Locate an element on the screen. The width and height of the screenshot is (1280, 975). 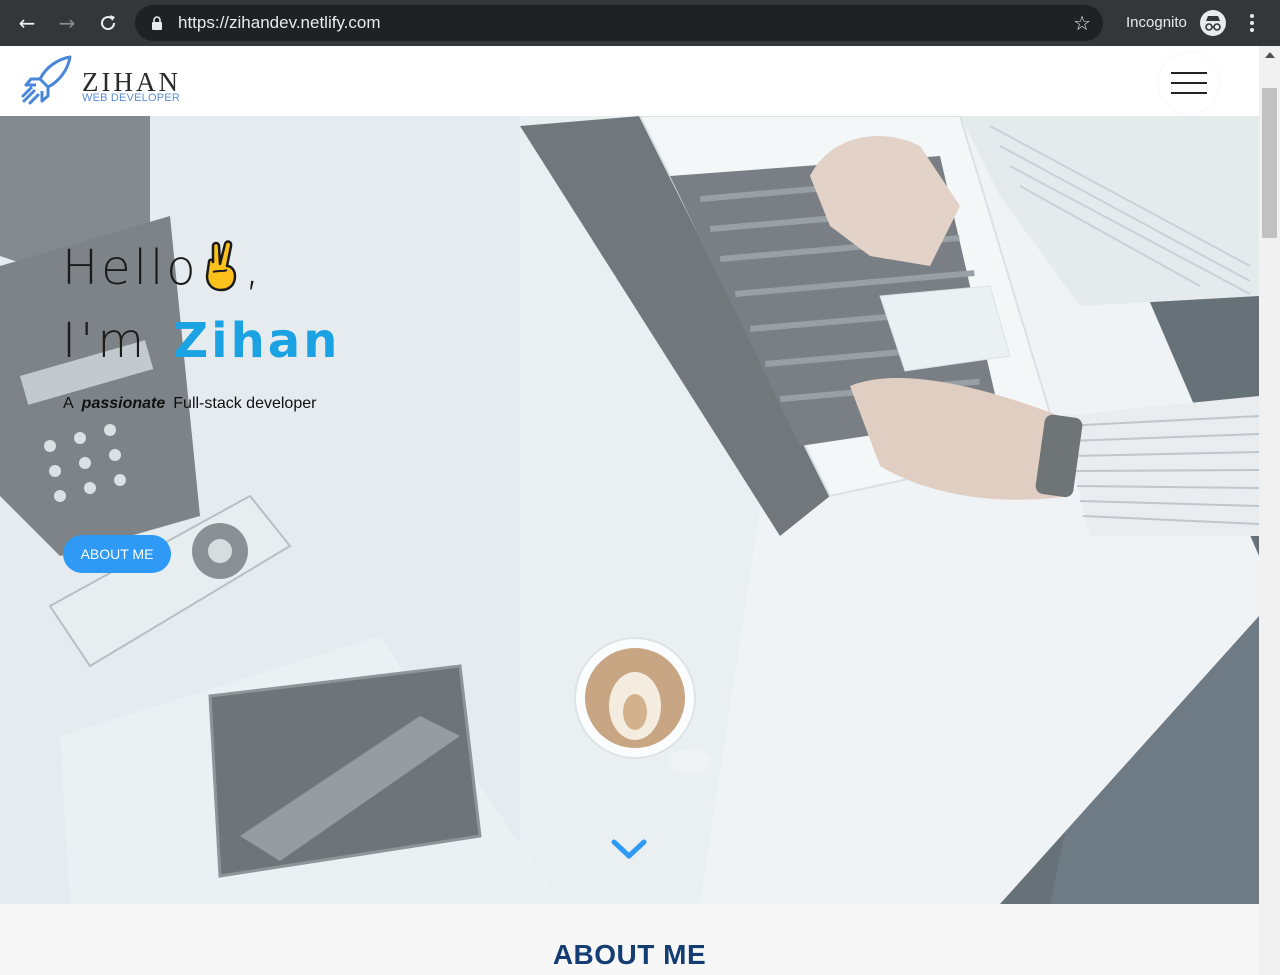
reload-icon is located at coordinates (108, 23).